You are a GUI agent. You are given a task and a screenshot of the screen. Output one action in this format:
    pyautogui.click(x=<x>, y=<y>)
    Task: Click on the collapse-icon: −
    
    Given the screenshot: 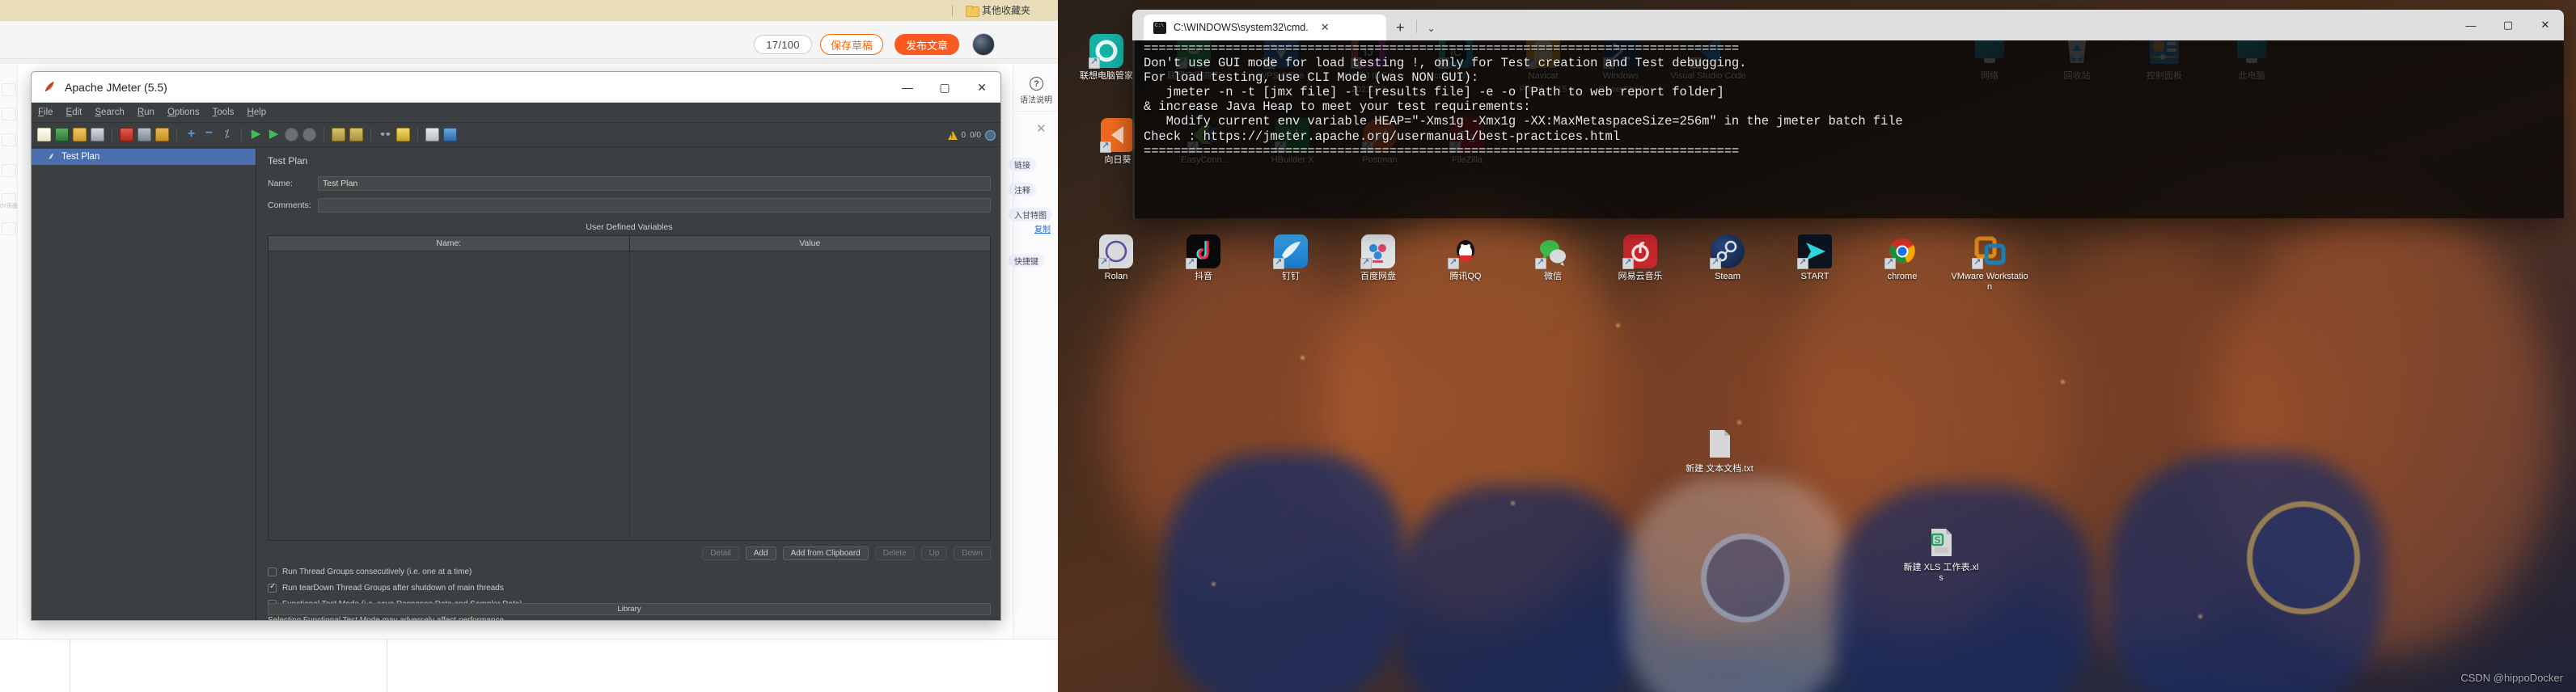 What is the action you would take?
    pyautogui.click(x=209, y=134)
    